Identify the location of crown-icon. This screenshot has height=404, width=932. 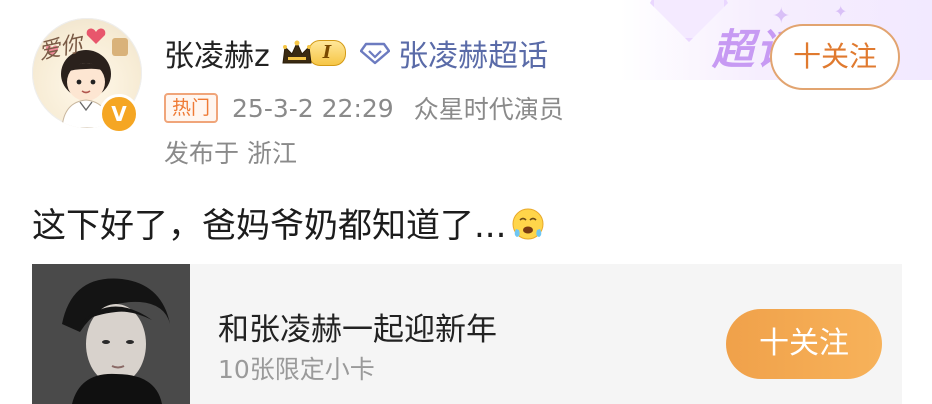
(297, 52).